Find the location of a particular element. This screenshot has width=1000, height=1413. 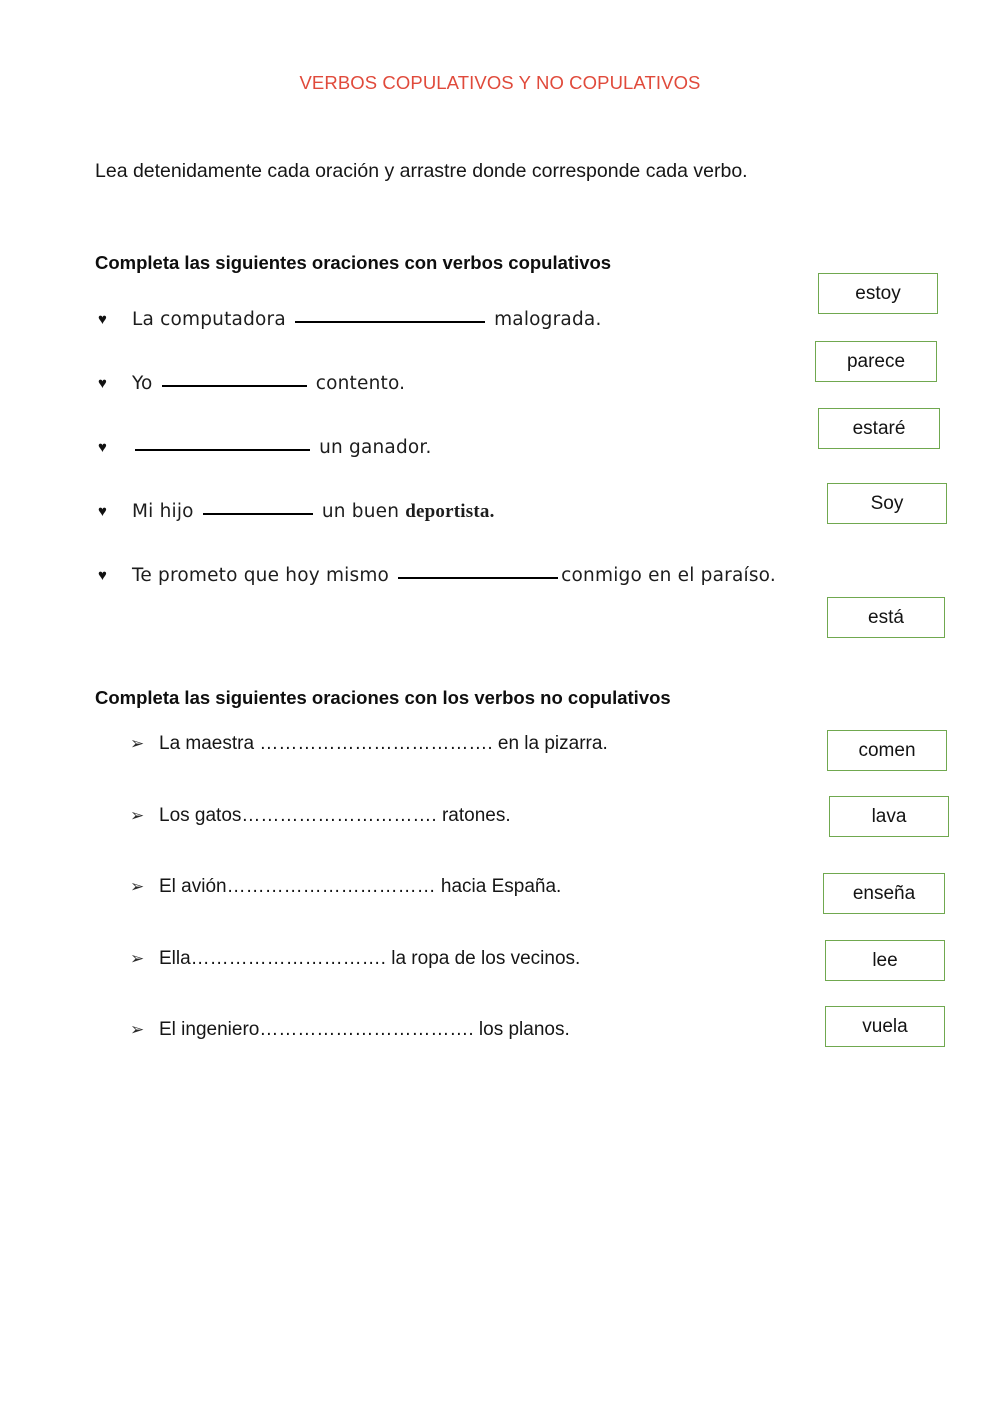

word-tile: vuela is located at coordinates (885, 1026).